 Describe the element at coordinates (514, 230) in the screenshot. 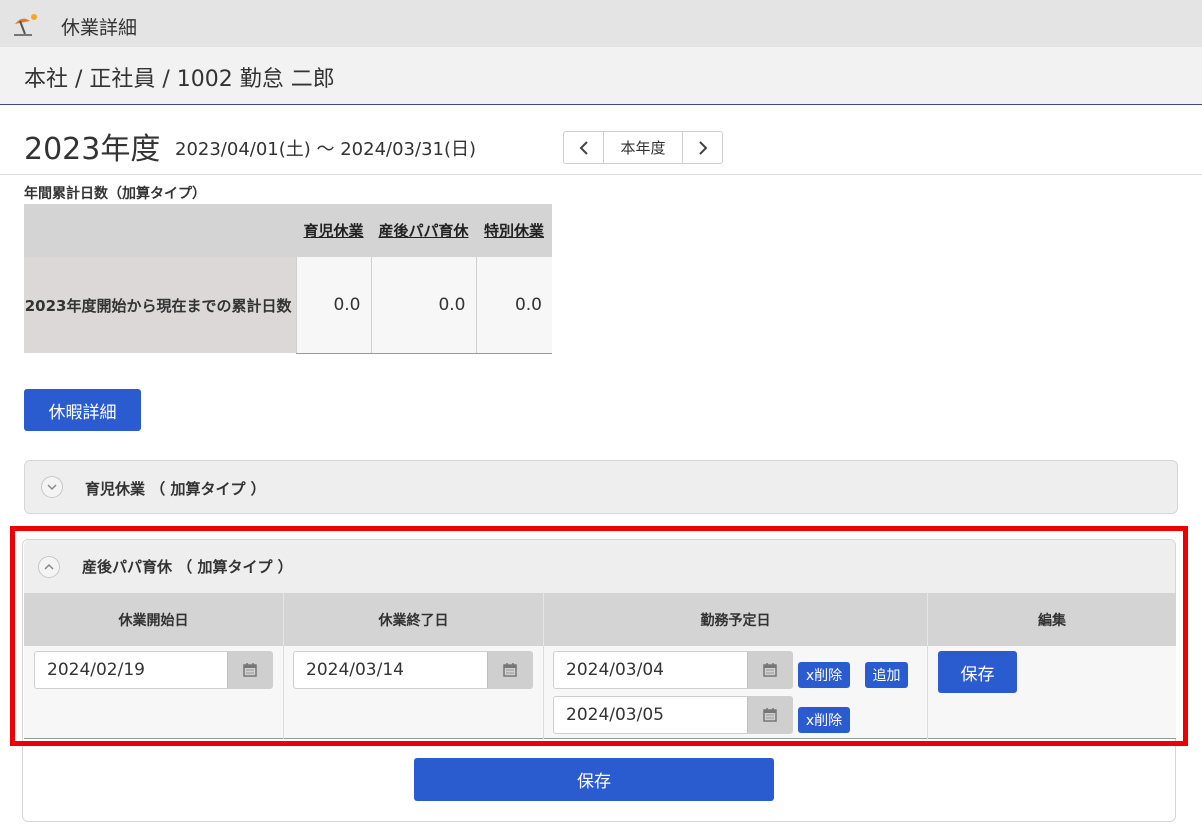

I see `column-header-special-leave: 特別休業` at that location.